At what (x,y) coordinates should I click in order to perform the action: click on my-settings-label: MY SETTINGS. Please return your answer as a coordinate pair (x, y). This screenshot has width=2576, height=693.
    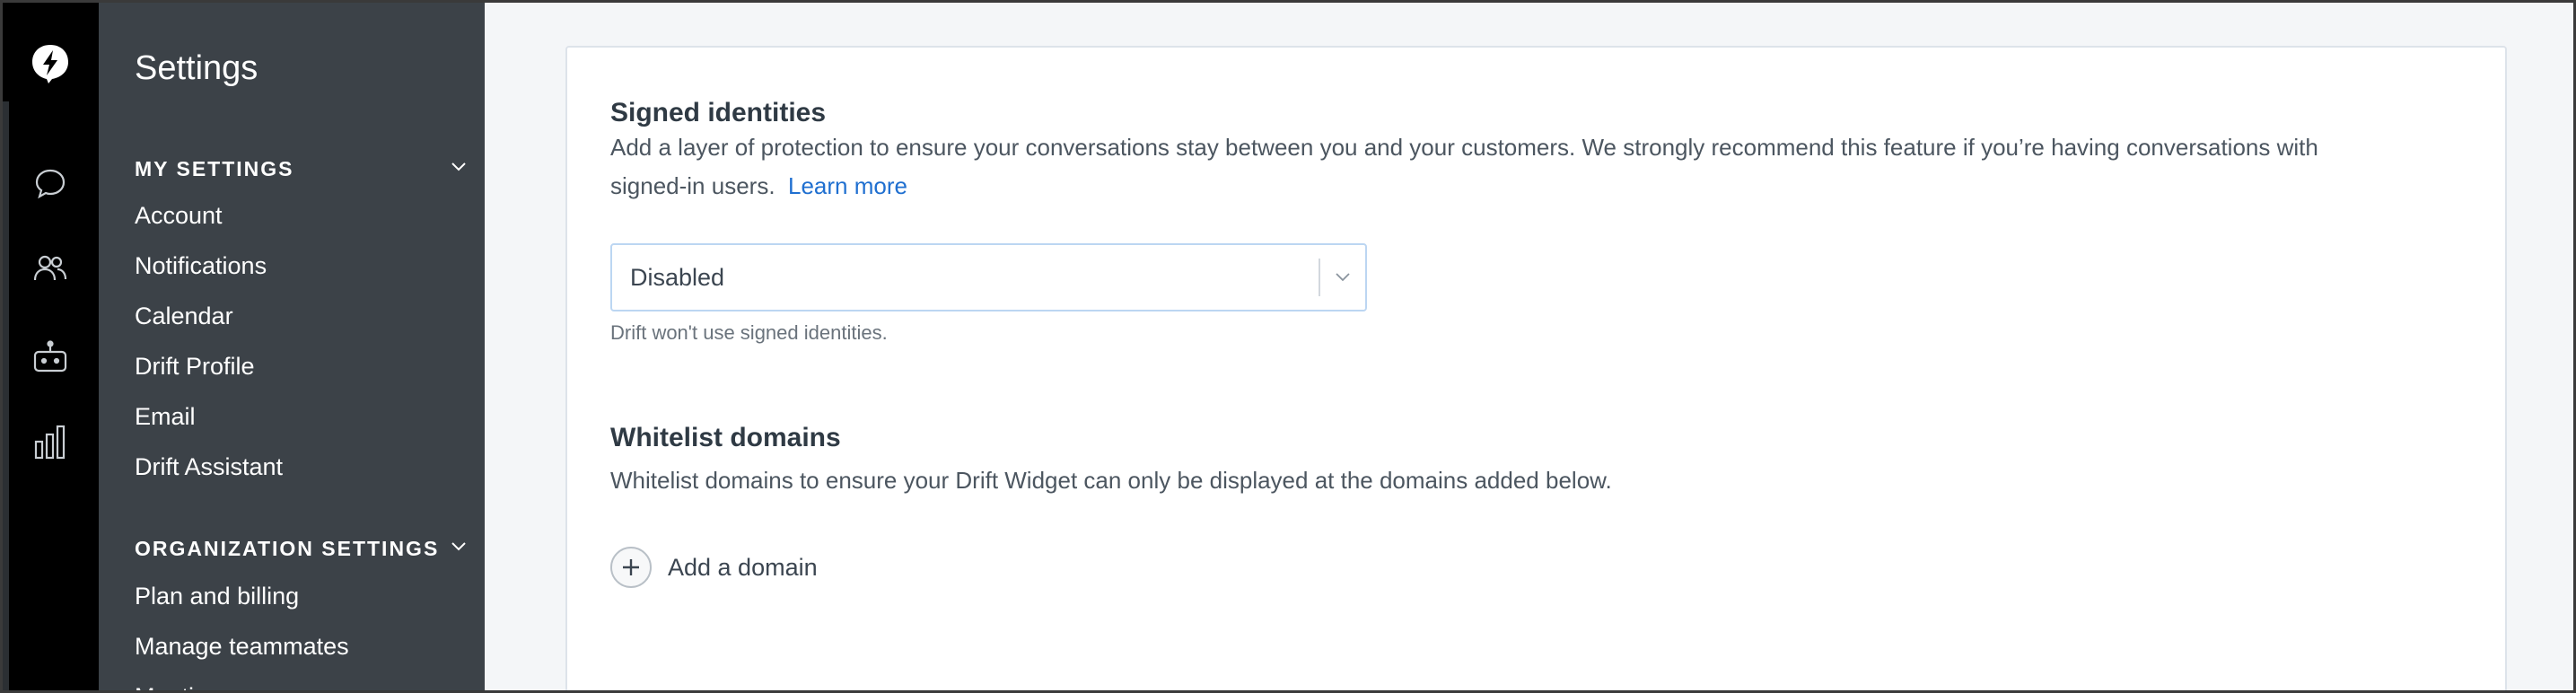
    Looking at the image, I should click on (214, 168).